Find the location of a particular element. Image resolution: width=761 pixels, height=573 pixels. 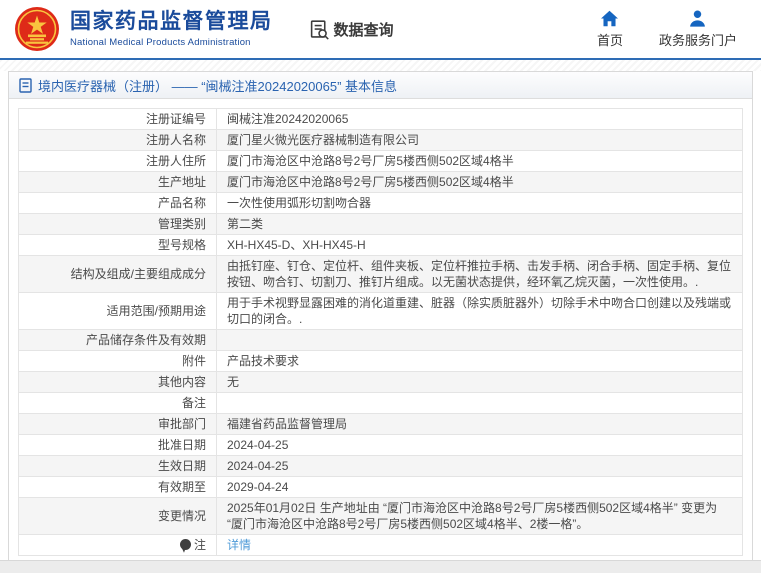

table-row: 审批部门 福建省药品监督管理局 is located at coordinates (380, 424).